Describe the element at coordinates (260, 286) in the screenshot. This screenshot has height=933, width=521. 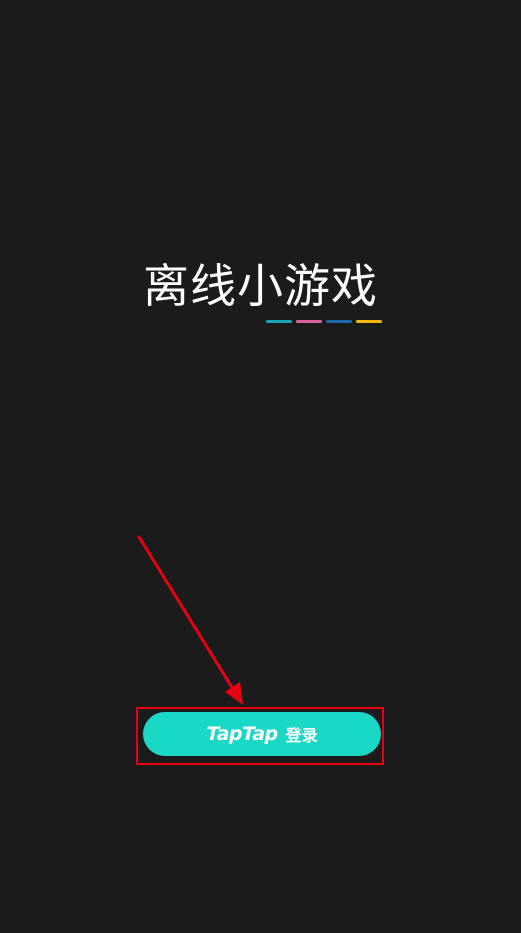
I see `app-title: 离线小游戏` at that location.